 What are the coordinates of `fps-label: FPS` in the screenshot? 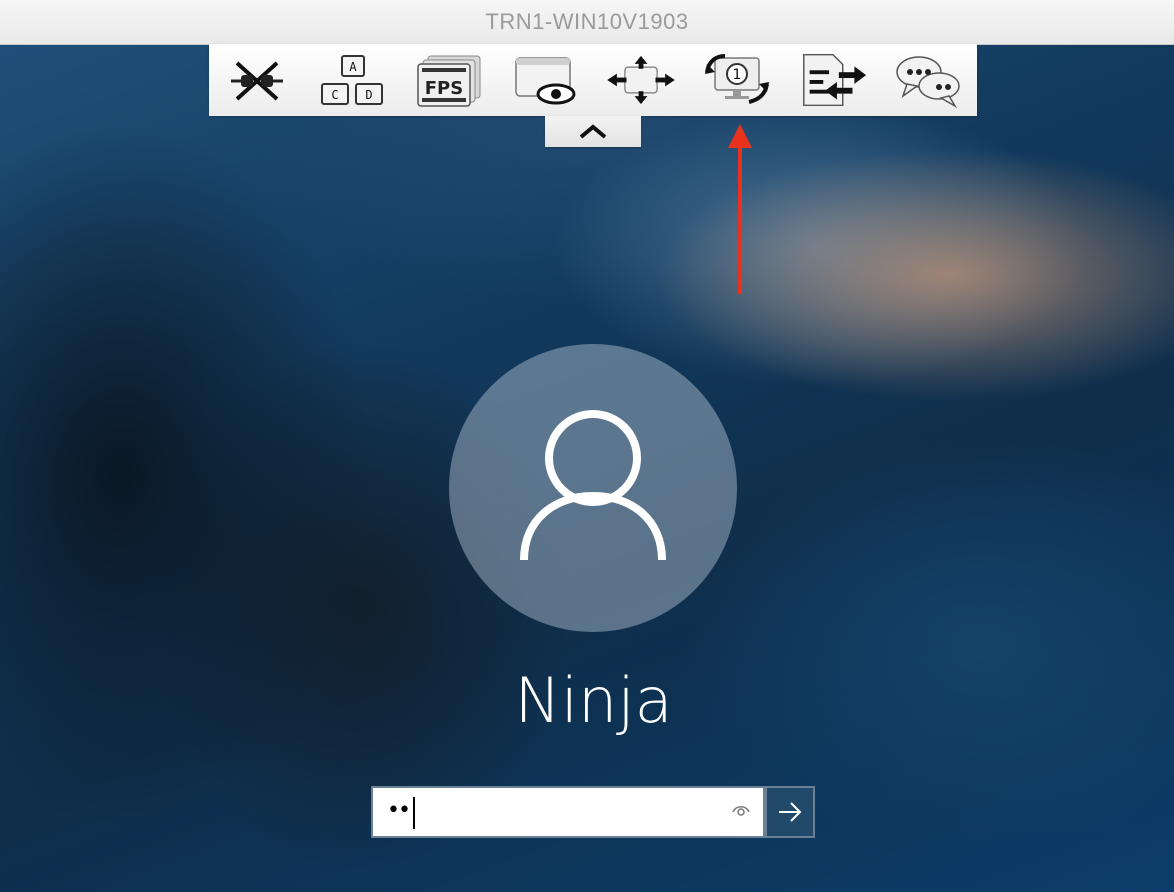 It's located at (444, 88).